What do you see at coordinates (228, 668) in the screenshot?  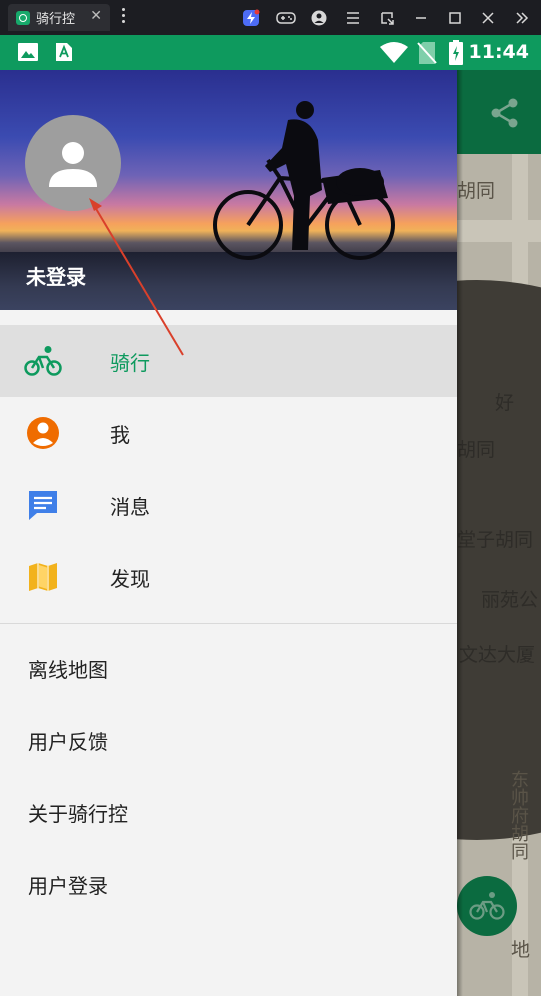 I see `menu-item-offline-map: 离线地图` at bounding box center [228, 668].